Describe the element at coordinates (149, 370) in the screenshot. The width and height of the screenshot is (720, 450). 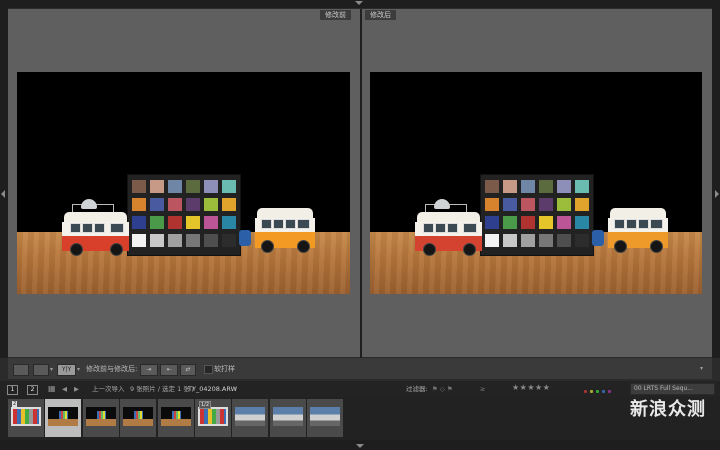
I see `copy-before-to-after-button: ⇥` at that location.